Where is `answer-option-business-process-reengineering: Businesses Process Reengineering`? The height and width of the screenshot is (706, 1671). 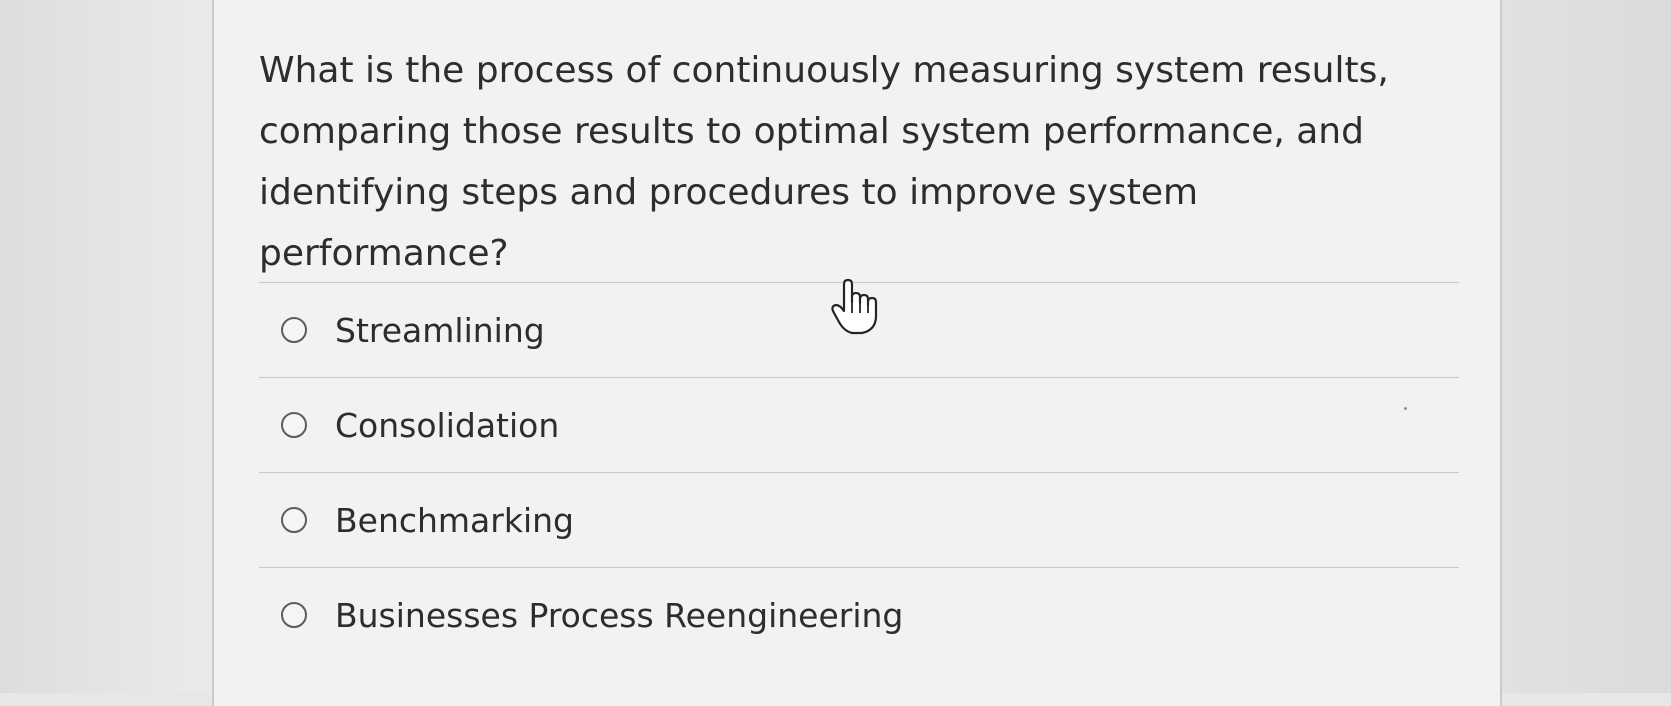 answer-option-business-process-reengineering: Businesses Process Reengineering is located at coordinates (859, 615).